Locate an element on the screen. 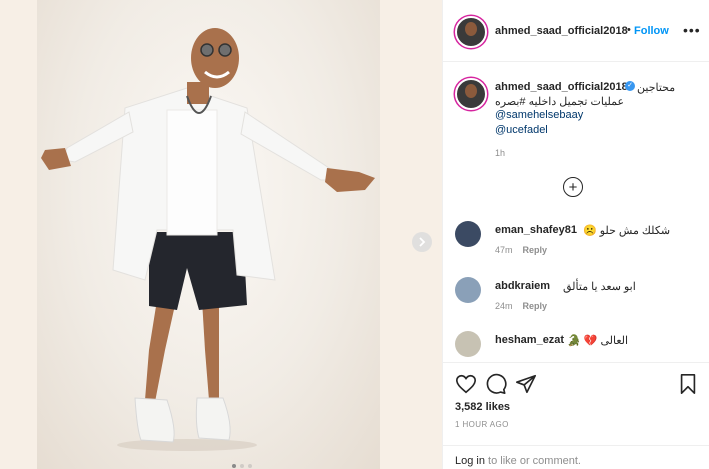  post-header: ahmed_saad_official2018 • Follow ••• is located at coordinates (576, 31).